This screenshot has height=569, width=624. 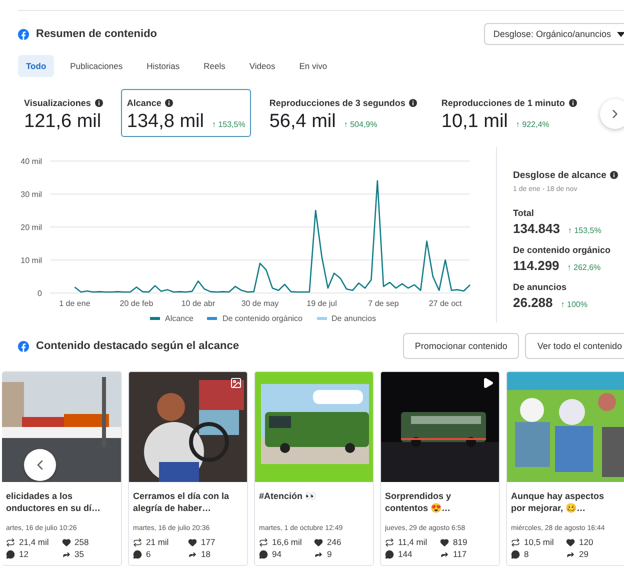 I want to click on metric-value: 134,8 mil, so click(x=165, y=122).